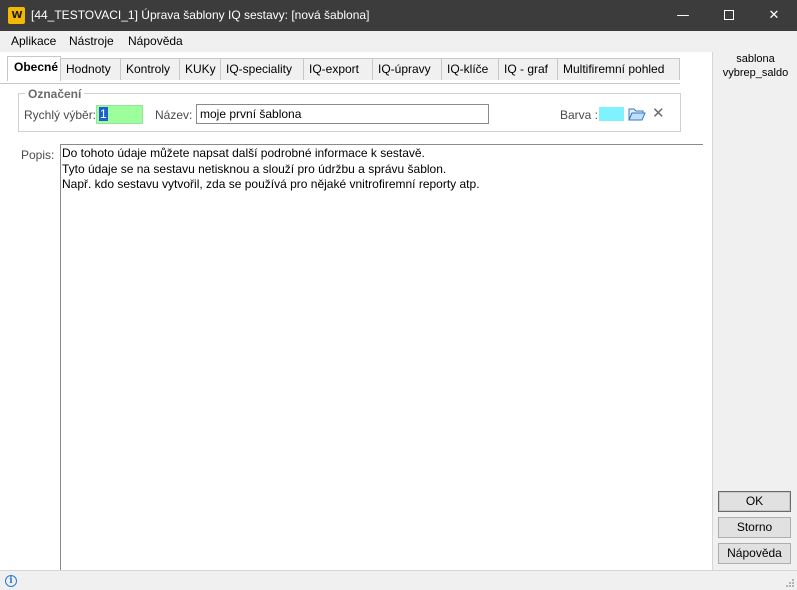  I want to click on template-code: vybrep_saldo, so click(755, 73).